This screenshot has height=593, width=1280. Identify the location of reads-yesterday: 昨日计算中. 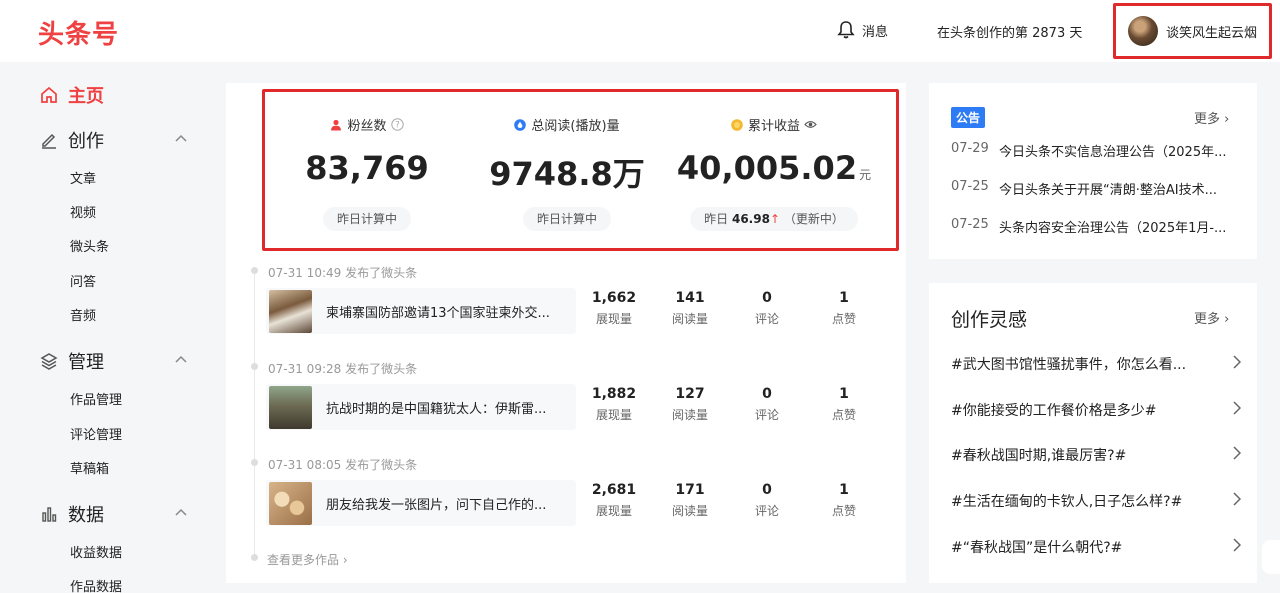
(567, 219).